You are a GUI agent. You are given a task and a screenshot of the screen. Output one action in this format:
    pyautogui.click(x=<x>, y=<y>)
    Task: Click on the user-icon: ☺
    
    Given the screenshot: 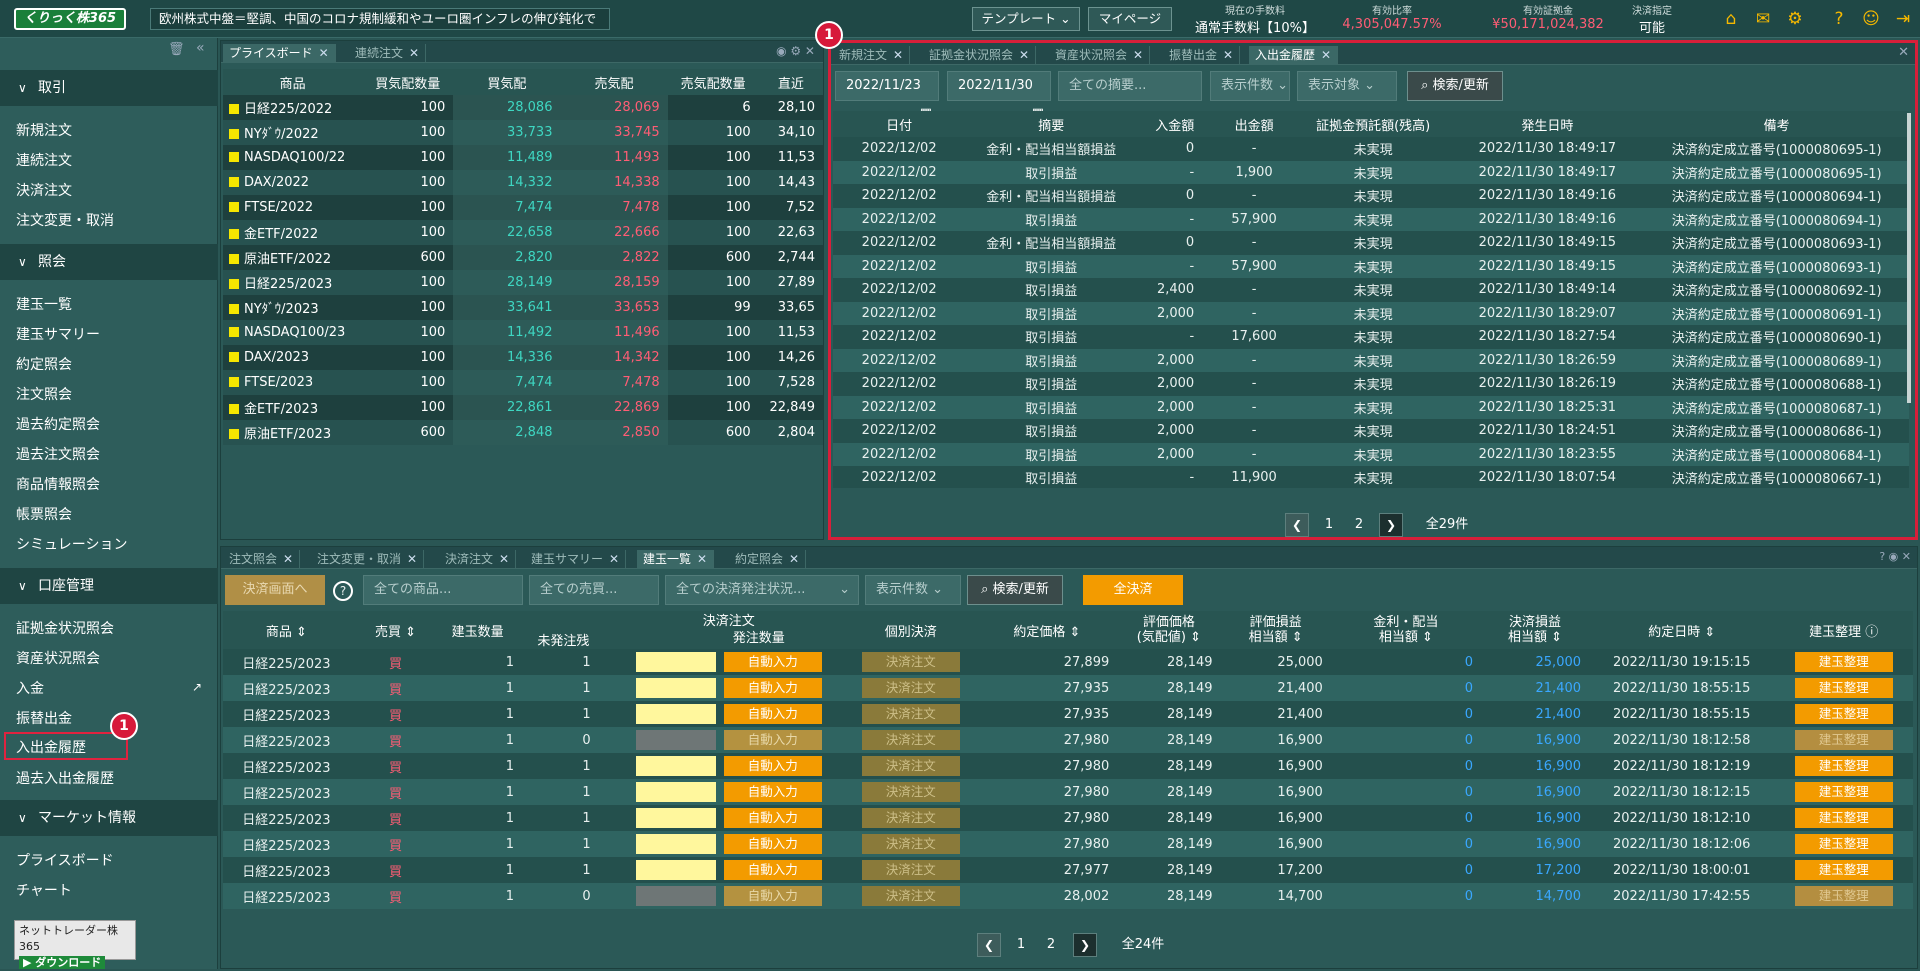 What is the action you would take?
    pyautogui.click(x=1871, y=19)
    